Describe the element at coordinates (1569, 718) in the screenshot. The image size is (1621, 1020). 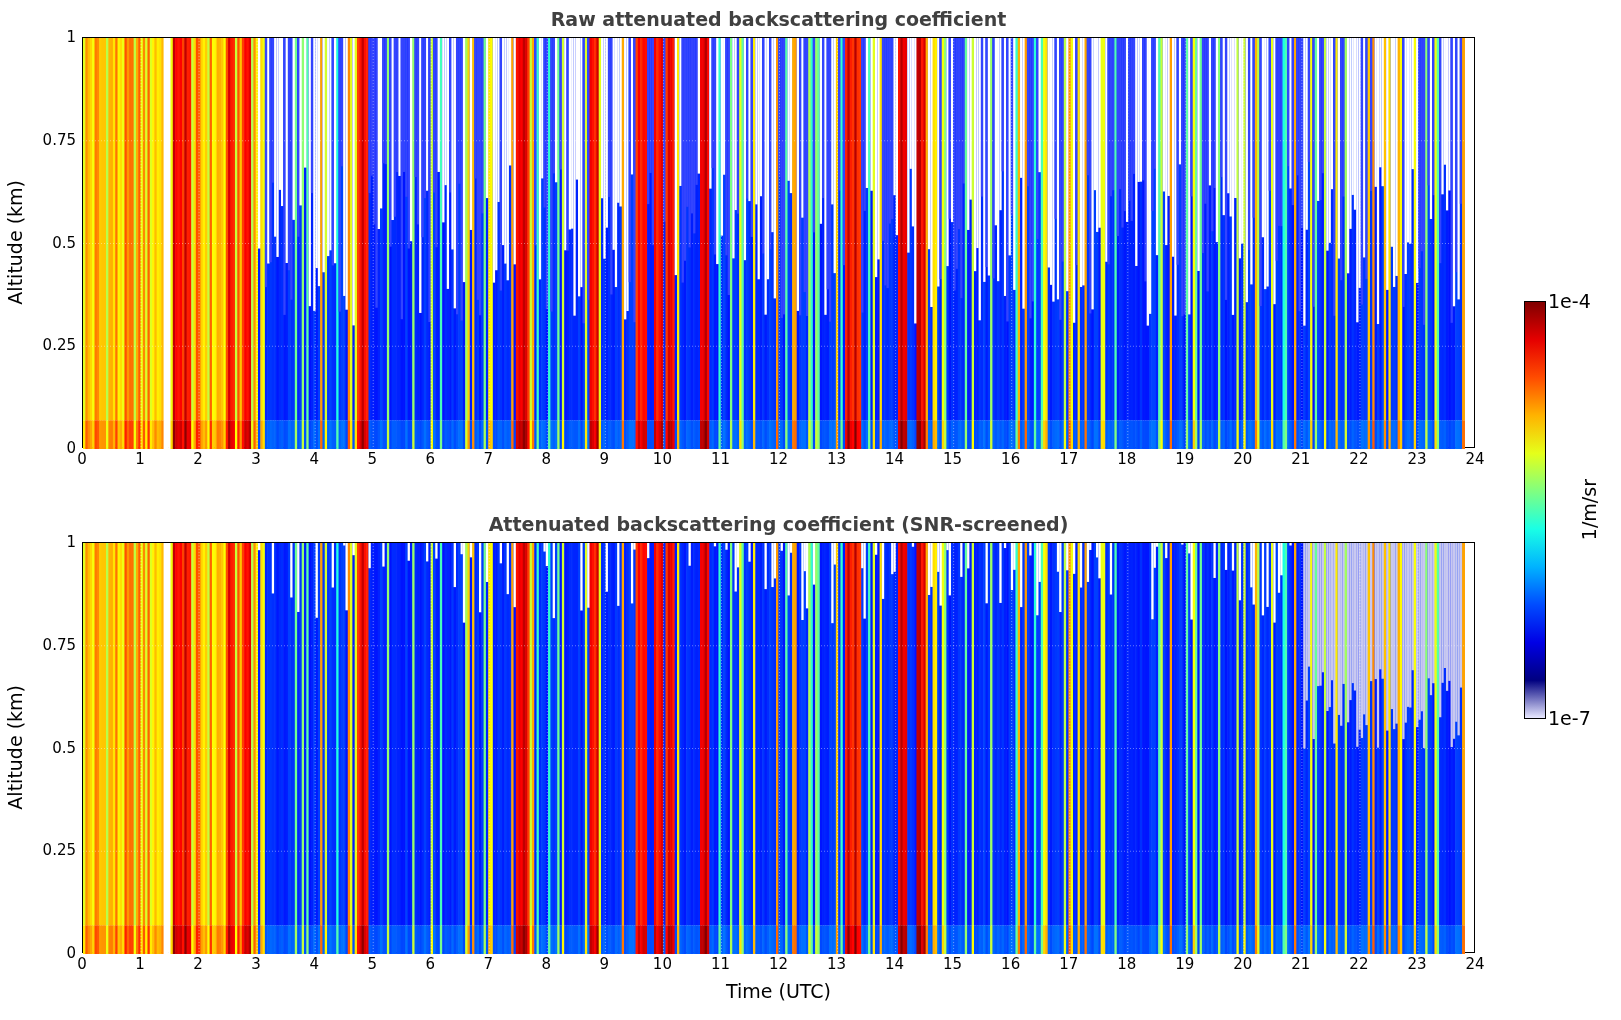
I see `colorbar-min-label: 1e-7` at that location.